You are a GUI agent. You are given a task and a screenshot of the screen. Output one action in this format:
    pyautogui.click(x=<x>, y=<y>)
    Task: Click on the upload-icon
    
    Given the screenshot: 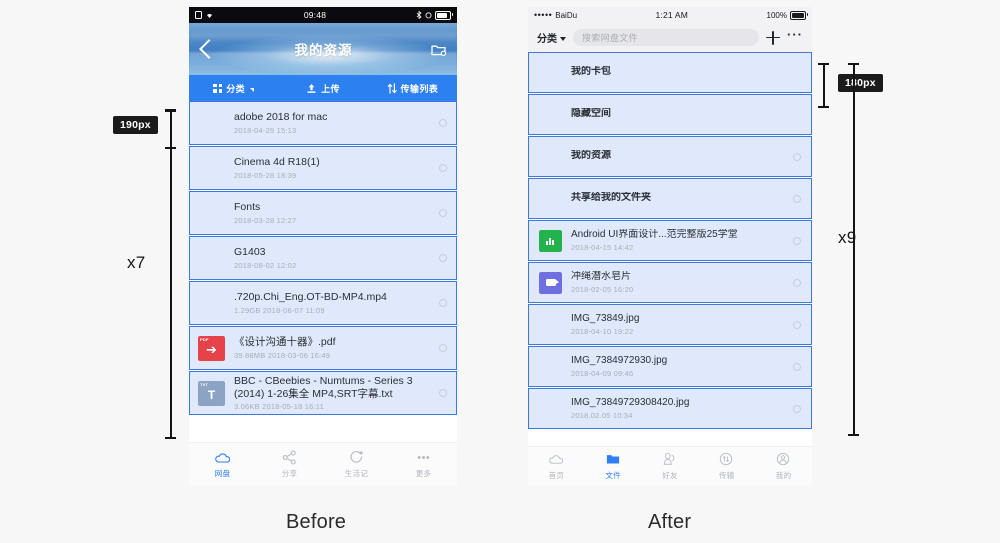 What is the action you would take?
    pyautogui.click(x=311, y=88)
    